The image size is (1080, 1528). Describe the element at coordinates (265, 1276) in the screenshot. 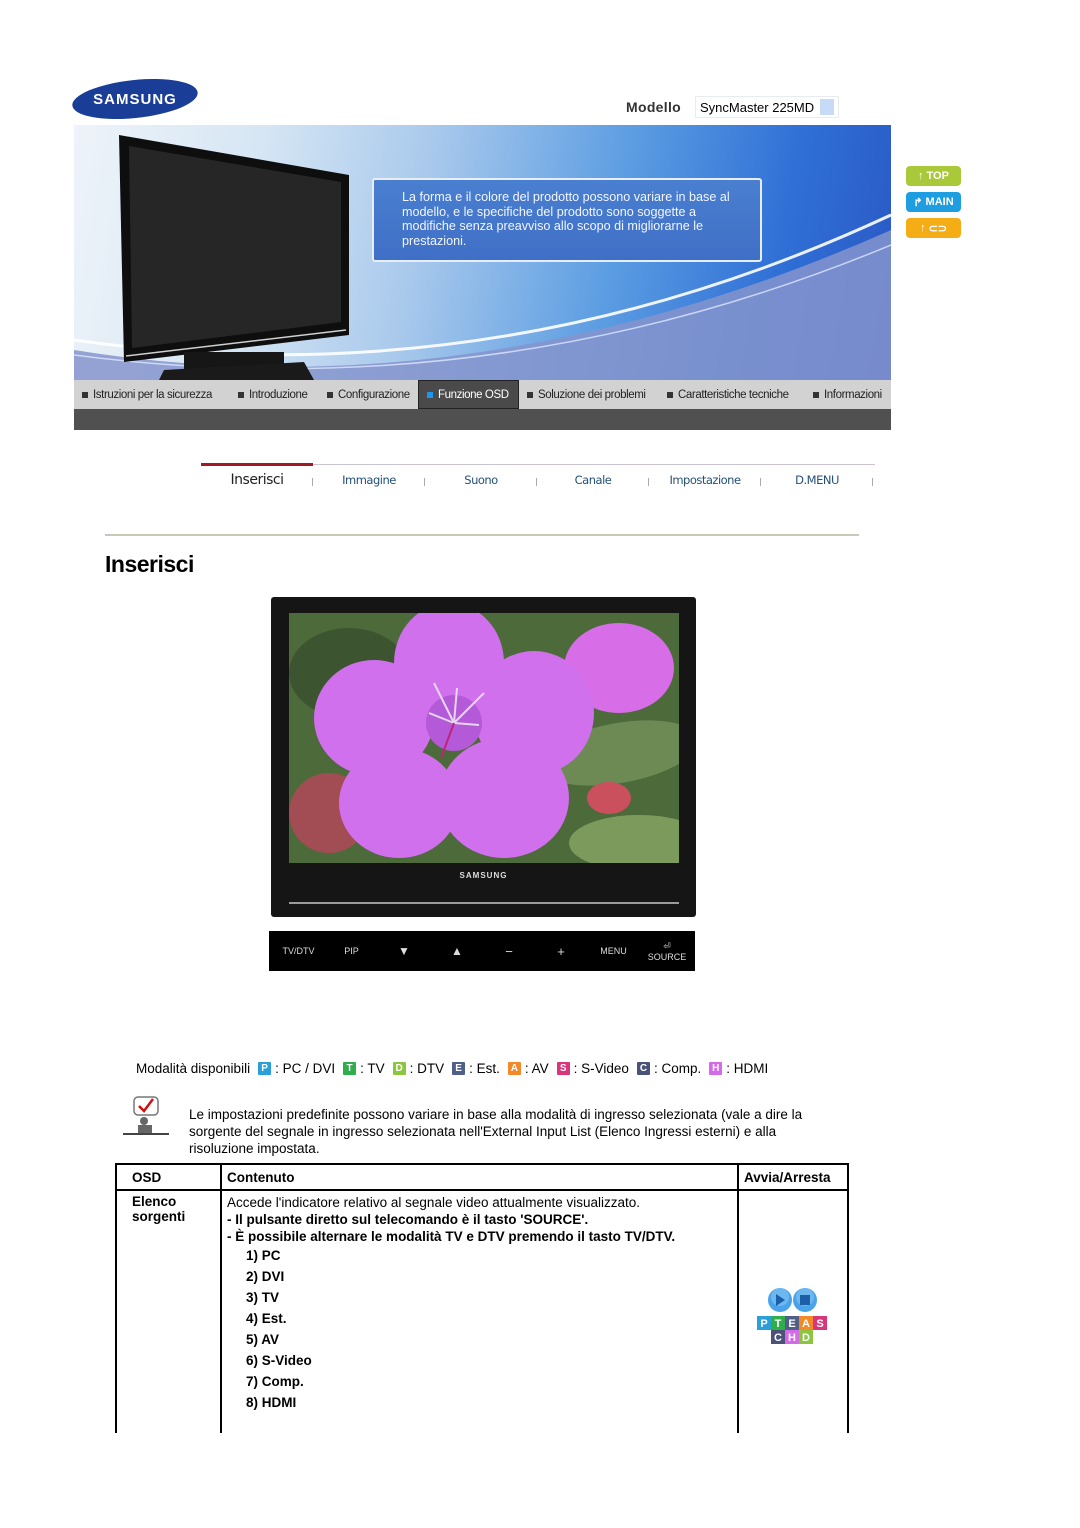

I see `list-item: 2) DVI` at that location.